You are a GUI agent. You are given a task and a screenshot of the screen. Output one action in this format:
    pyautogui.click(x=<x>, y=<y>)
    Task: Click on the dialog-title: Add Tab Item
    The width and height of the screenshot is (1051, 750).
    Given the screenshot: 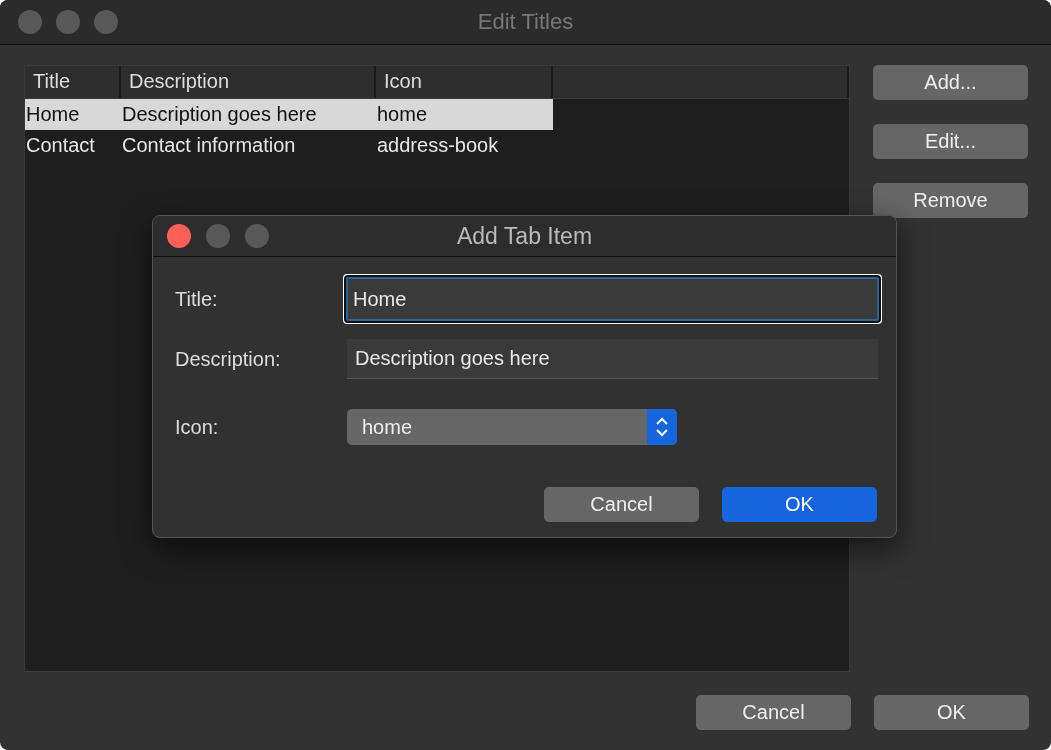 What is the action you would take?
    pyautogui.click(x=524, y=236)
    